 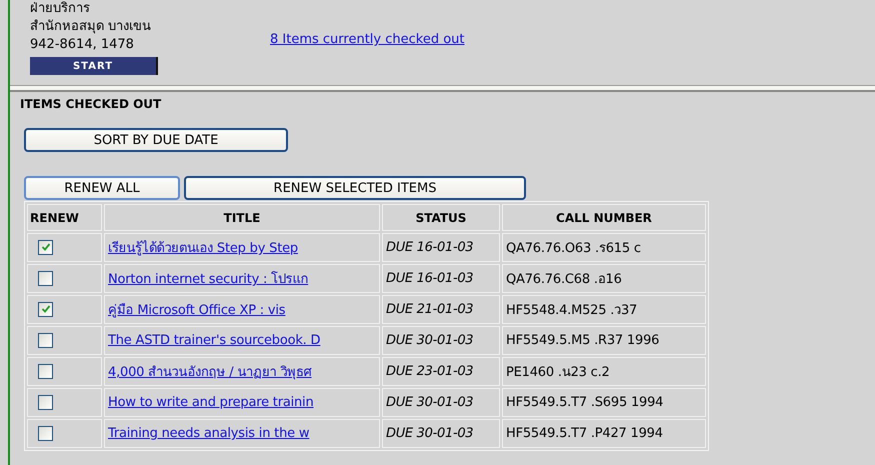 What do you see at coordinates (604, 309) in the screenshot?
I see `call-number-cell: HF5548.4.M525 .ว37` at bounding box center [604, 309].